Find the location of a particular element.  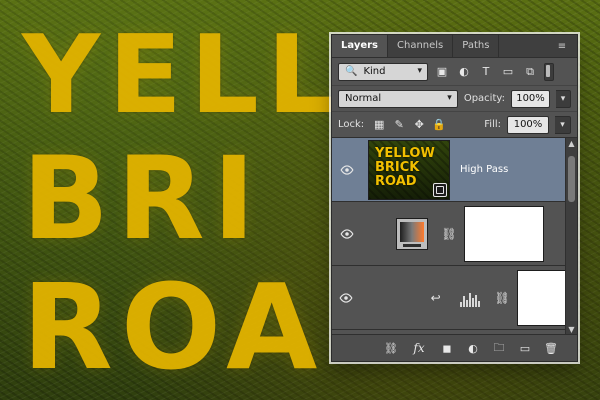

filter-toggle is located at coordinates (549, 71).